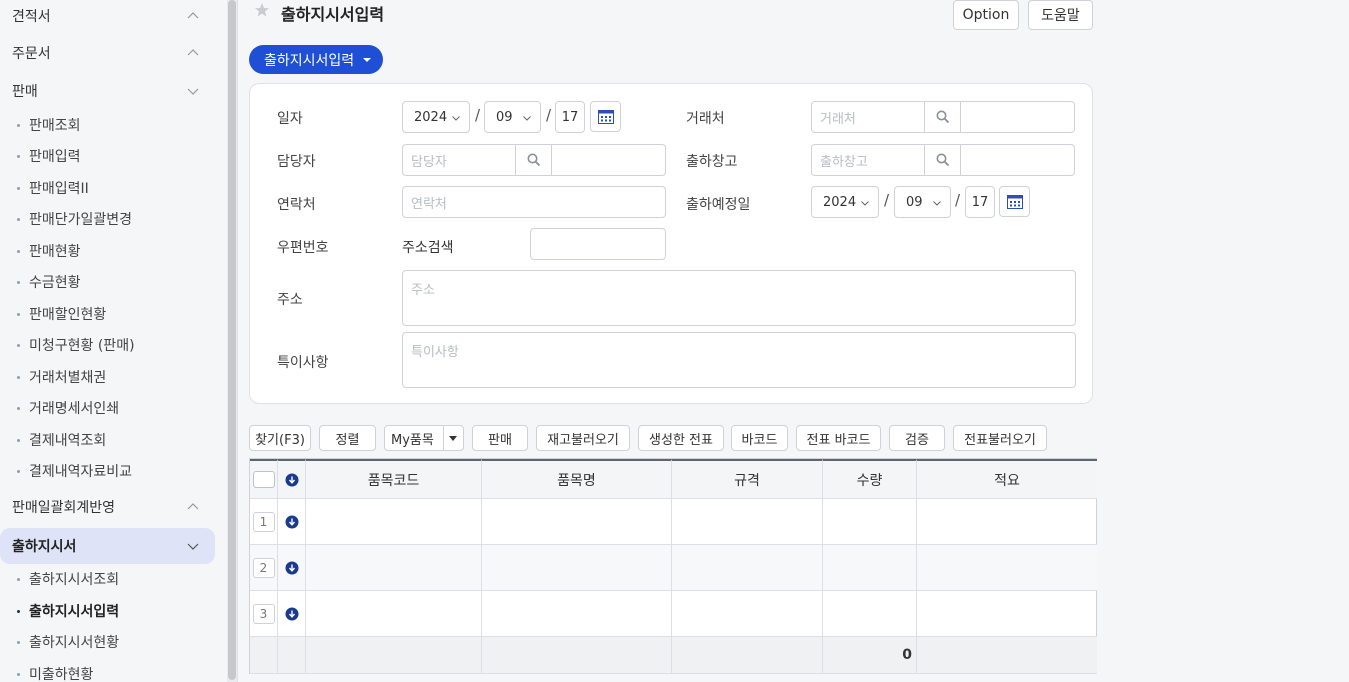 Image resolution: width=1349 pixels, height=682 pixels. What do you see at coordinates (107, 546) in the screenshot?
I see `sidebar-section-shipping-order: 출하지시서` at bounding box center [107, 546].